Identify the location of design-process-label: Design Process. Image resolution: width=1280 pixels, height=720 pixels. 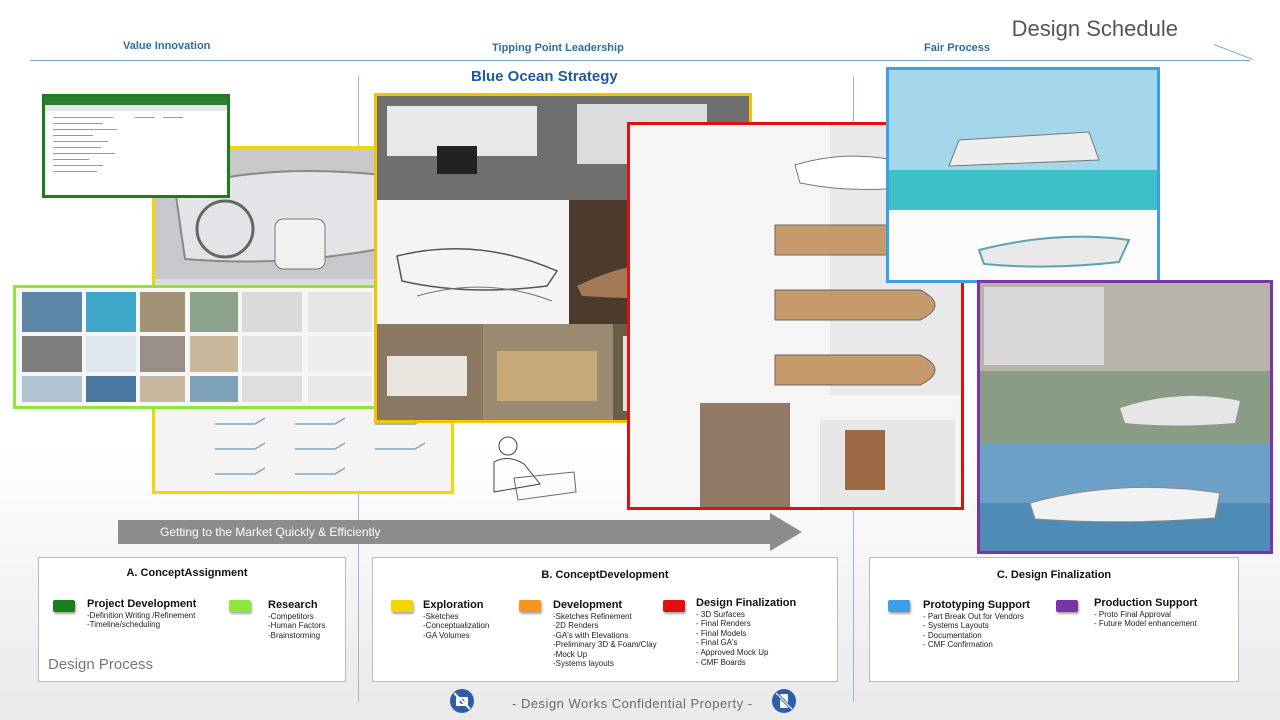
(101, 664).